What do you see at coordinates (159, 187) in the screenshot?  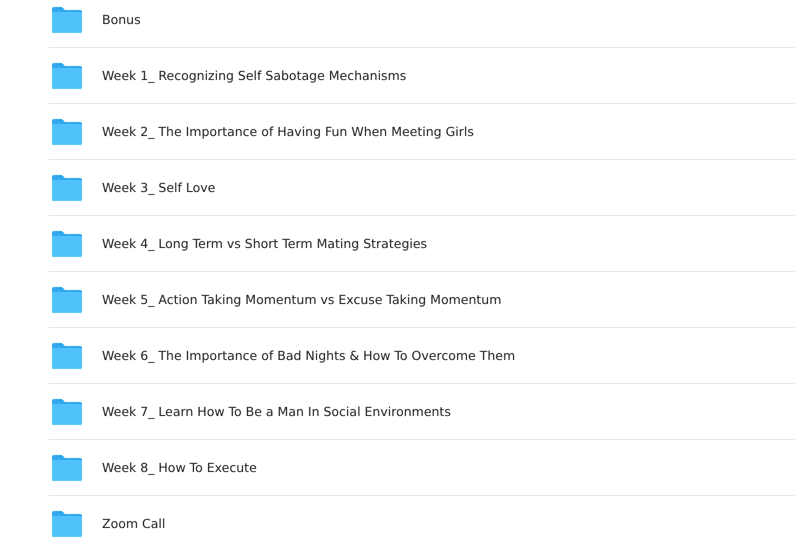 I see `folder-name: Week 3_ Self Love` at bounding box center [159, 187].